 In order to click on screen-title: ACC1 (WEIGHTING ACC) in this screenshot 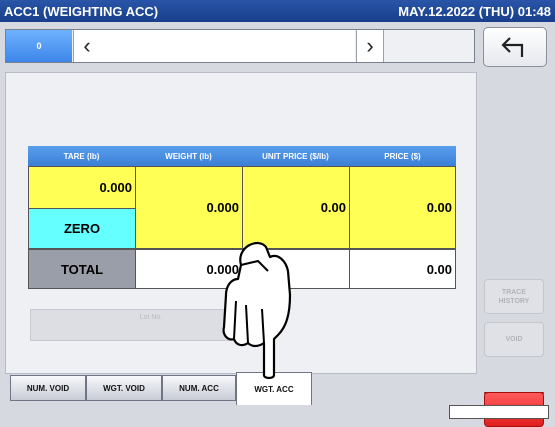, I will do `click(81, 11)`.